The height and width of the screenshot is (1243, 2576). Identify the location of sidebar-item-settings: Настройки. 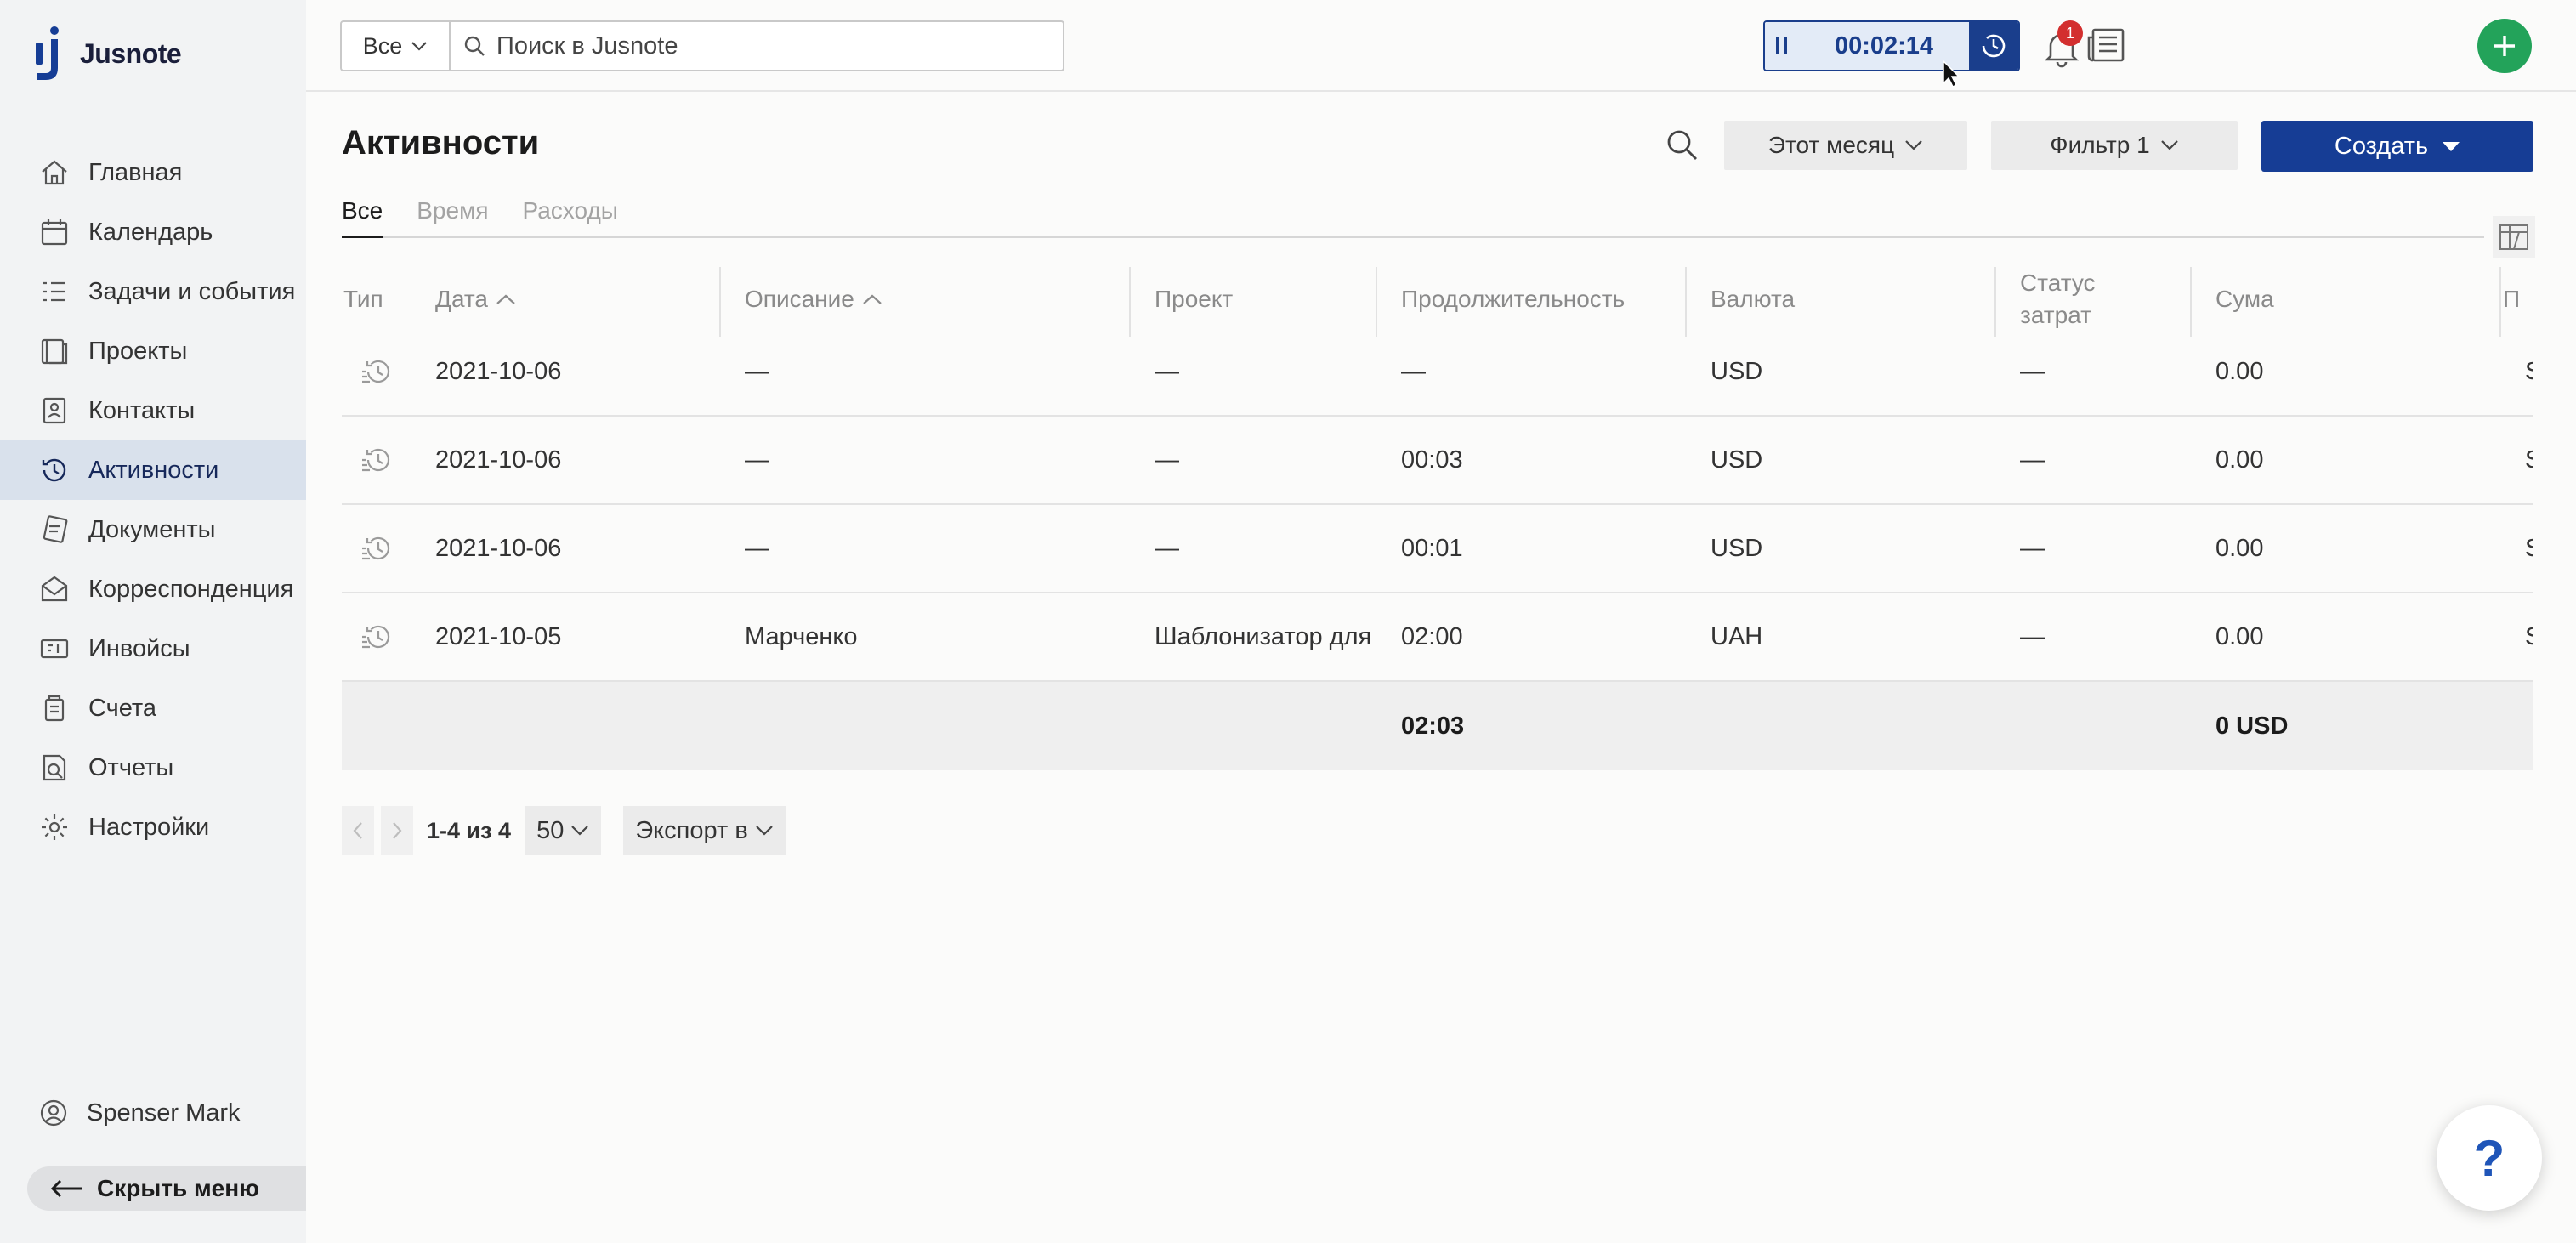
(153, 827).